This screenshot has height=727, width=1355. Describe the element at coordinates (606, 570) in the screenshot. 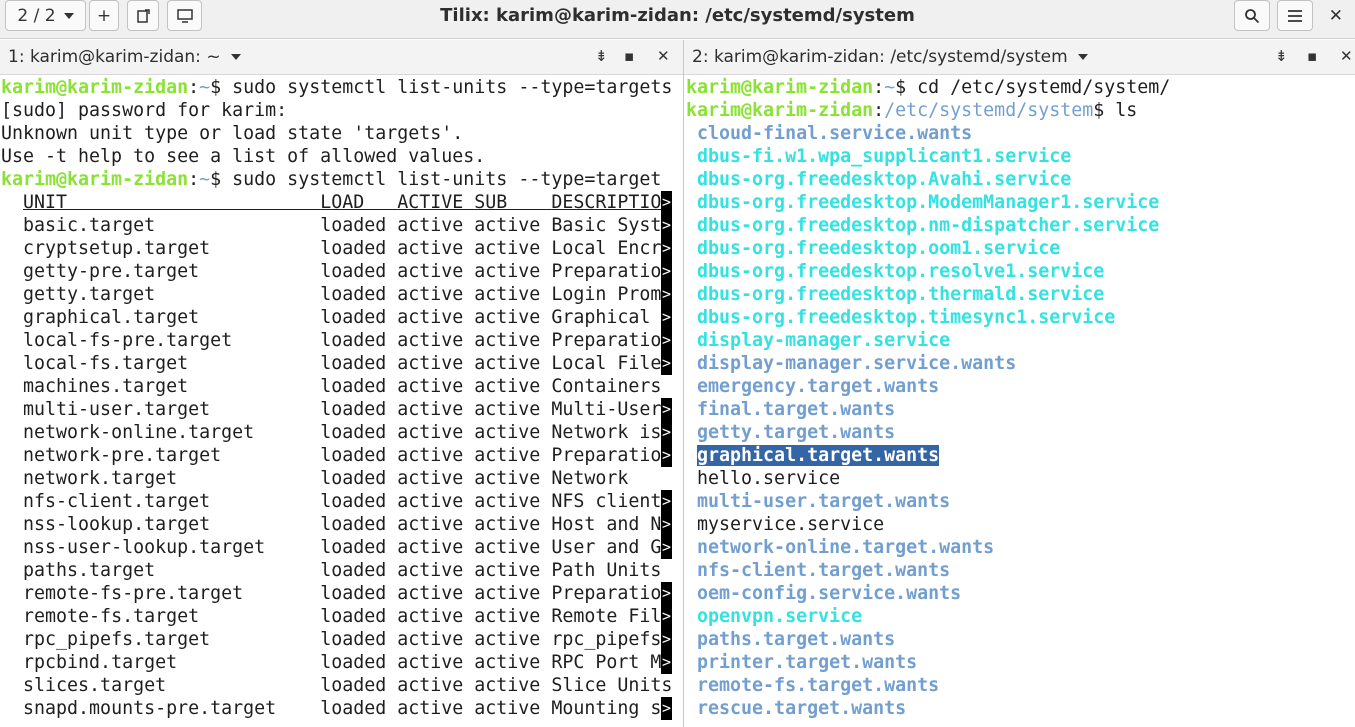

I see `unit-description: Path Units` at that location.